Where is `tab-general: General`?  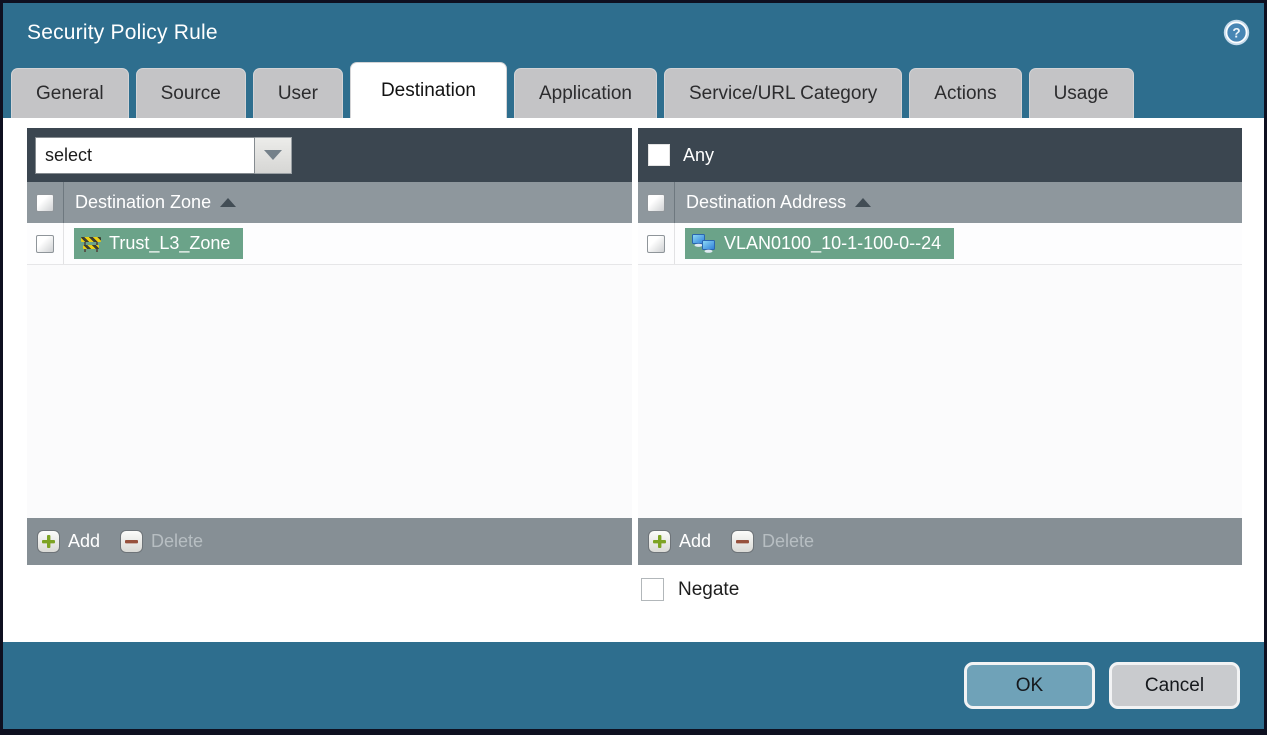 tab-general: General is located at coordinates (70, 93).